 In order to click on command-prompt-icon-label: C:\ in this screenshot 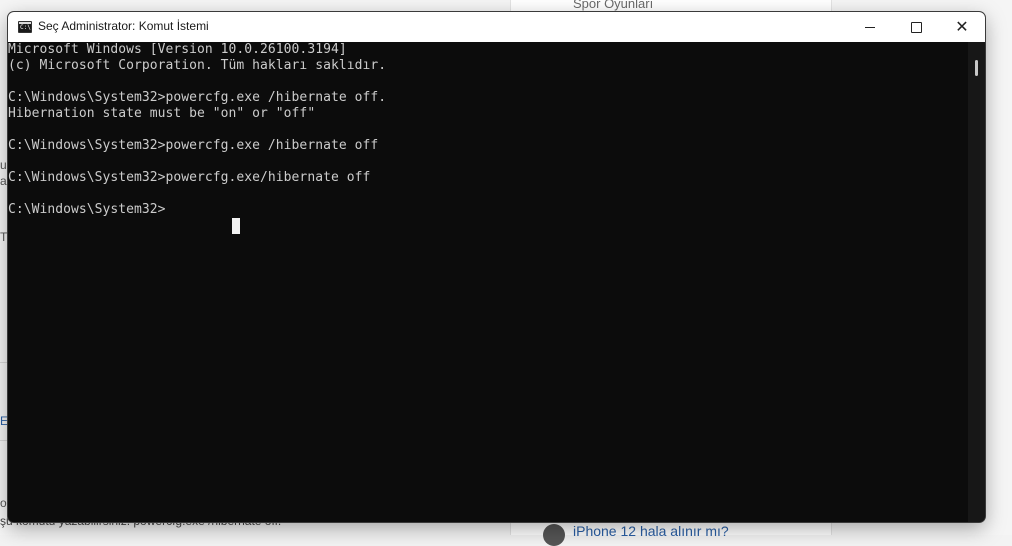, I will do `click(25, 27)`.